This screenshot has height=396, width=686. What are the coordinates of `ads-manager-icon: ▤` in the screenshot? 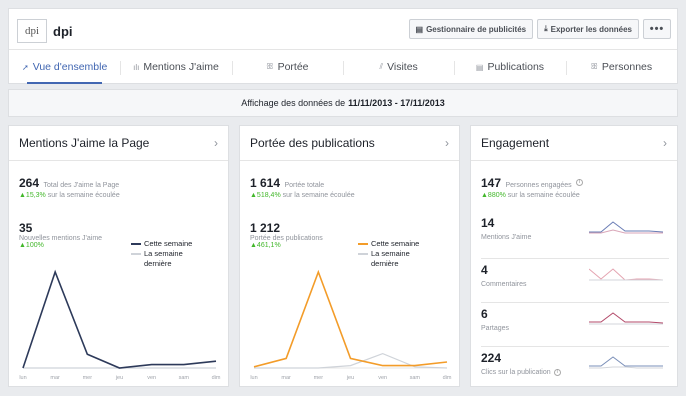 It's located at (419, 29).